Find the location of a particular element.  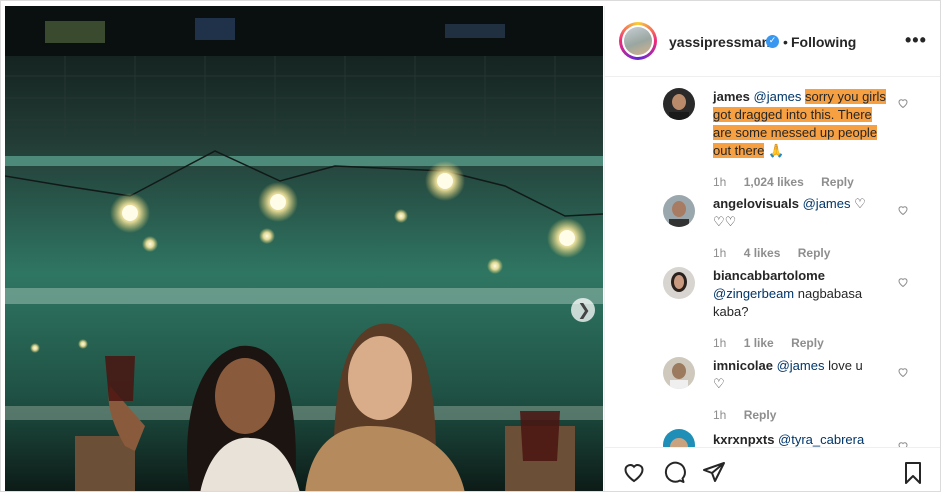

comment-username: imnicolae is located at coordinates (743, 365).